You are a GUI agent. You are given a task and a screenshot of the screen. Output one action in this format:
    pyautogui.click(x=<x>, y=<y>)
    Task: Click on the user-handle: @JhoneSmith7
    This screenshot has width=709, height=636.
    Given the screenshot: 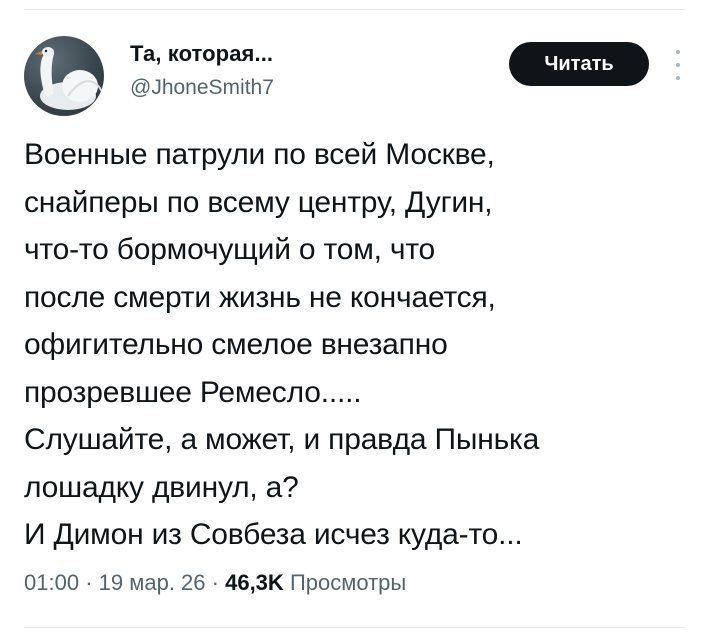 What is the action you would take?
    pyautogui.click(x=202, y=88)
    